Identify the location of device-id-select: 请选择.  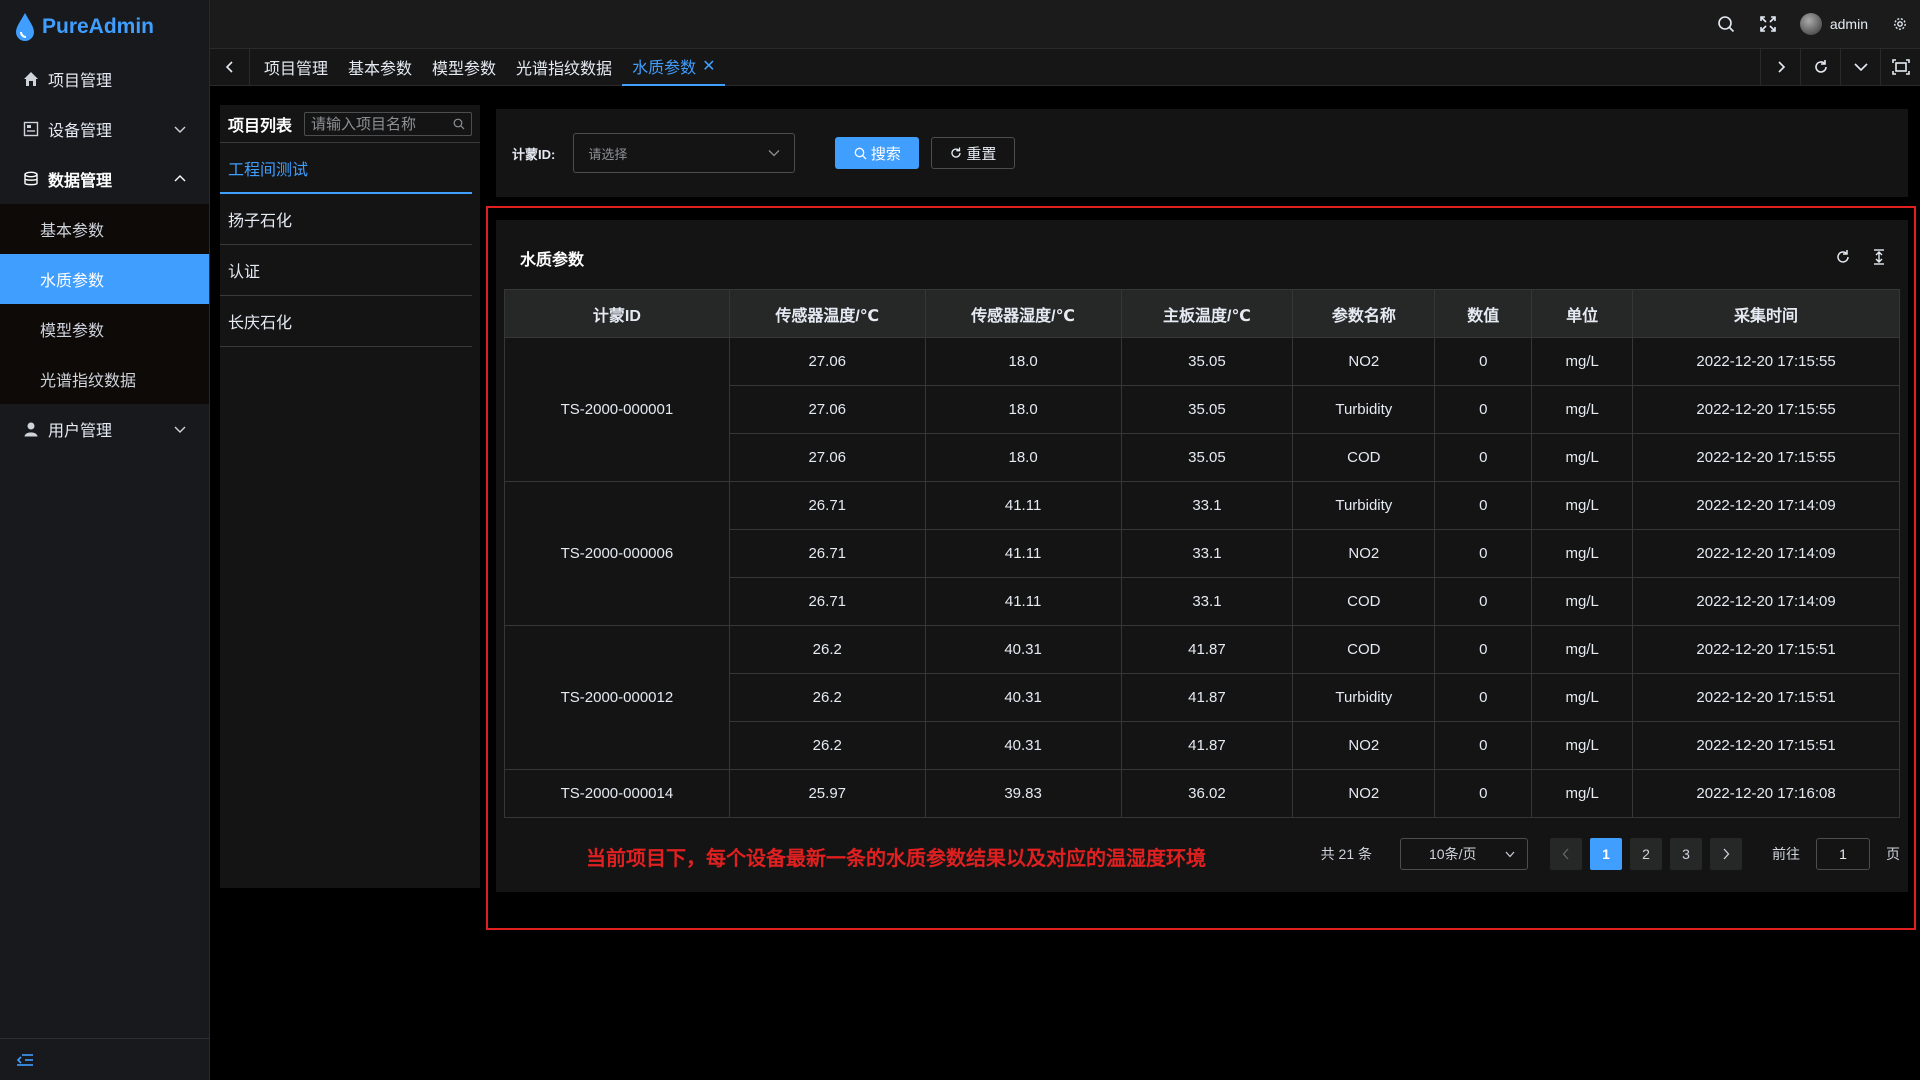
(684, 153).